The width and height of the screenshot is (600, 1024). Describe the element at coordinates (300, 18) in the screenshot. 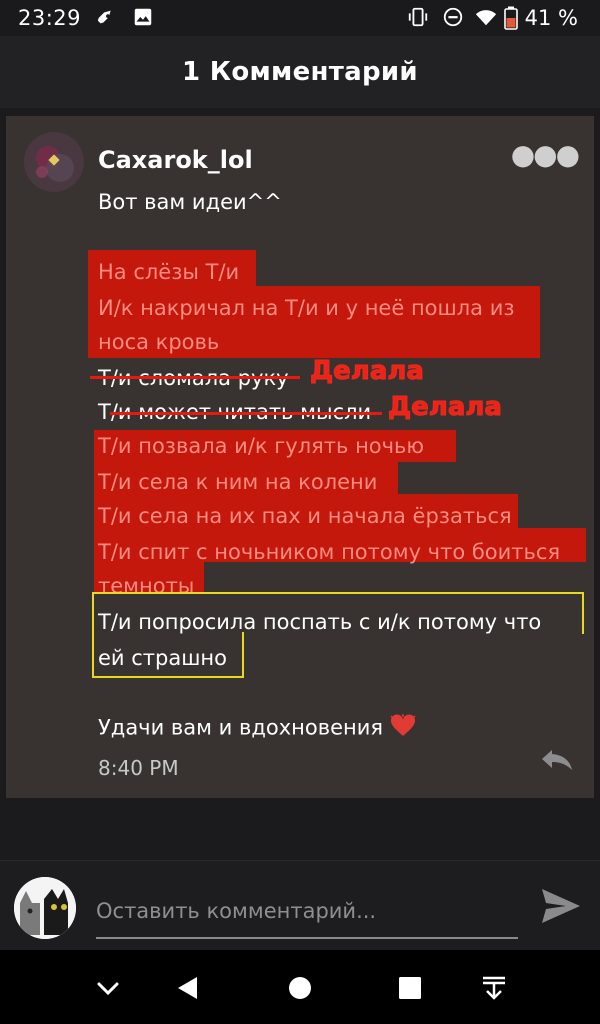

I see `status-bar: 23:29 41 %` at that location.